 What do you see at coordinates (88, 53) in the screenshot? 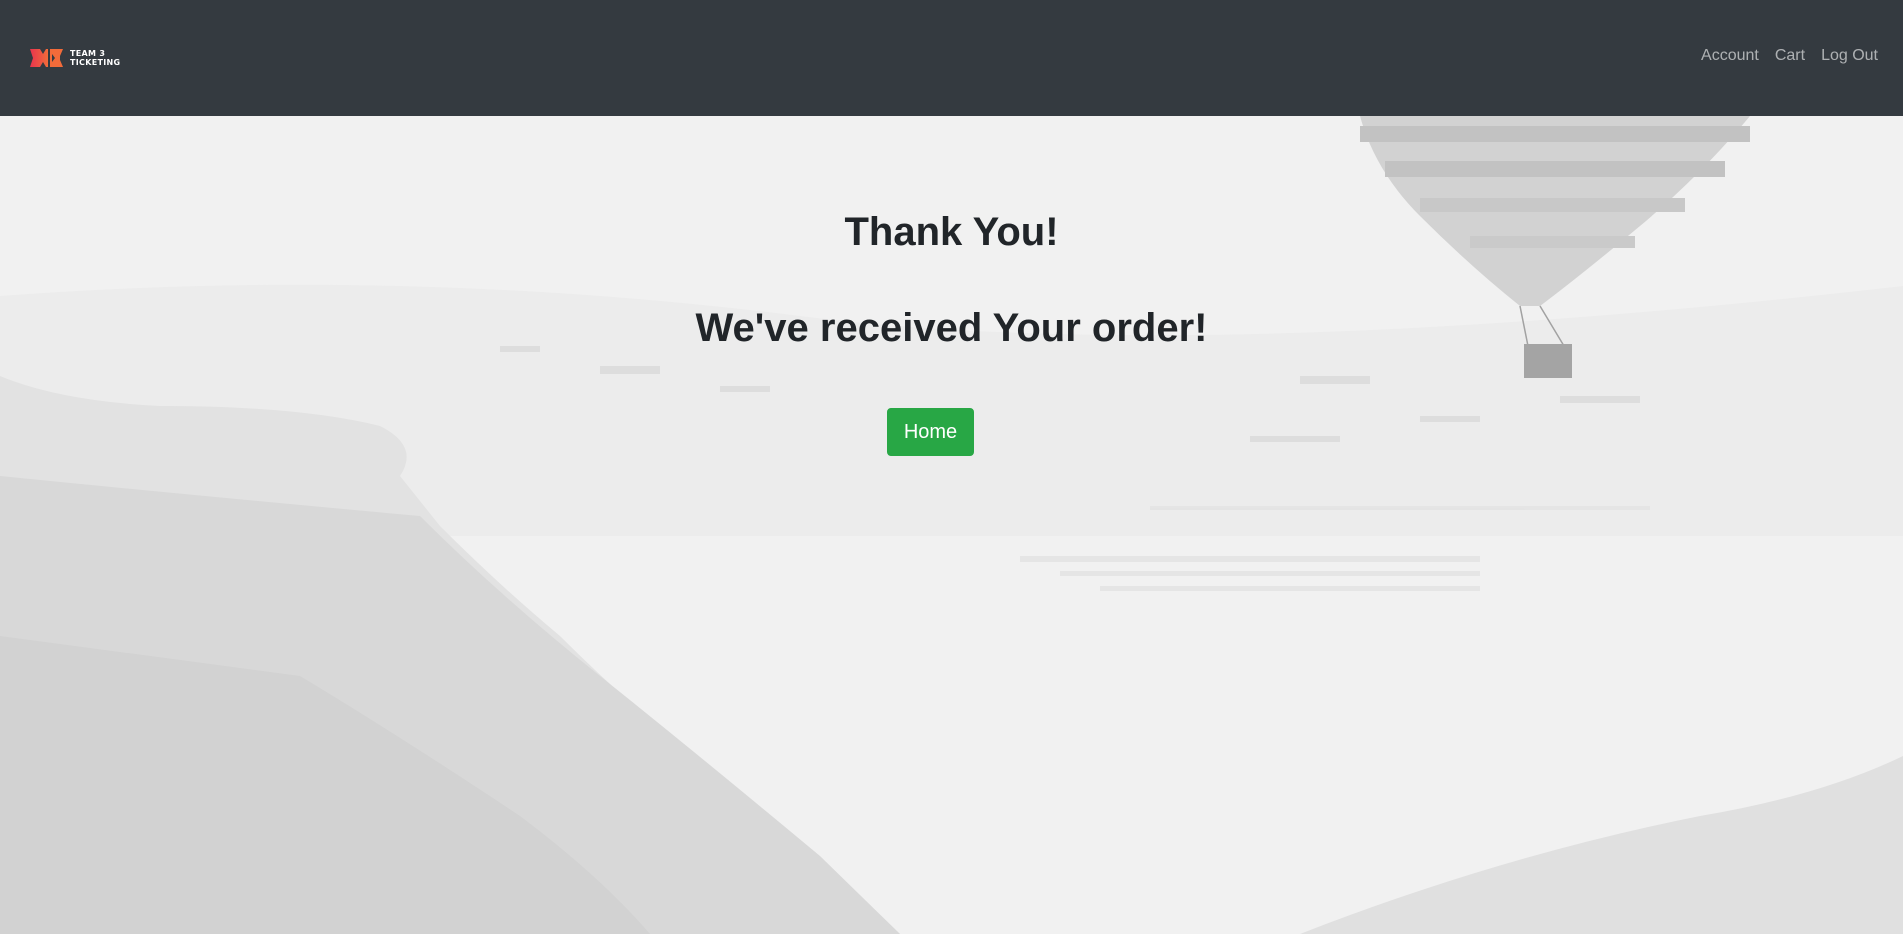
I see `brand-line-1: TEAM 3` at bounding box center [88, 53].